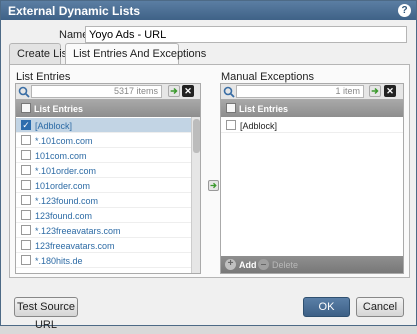 This screenshot has height=334, width=417. I want to click on list-item: 123freeavatars.com, so click(103, 245).